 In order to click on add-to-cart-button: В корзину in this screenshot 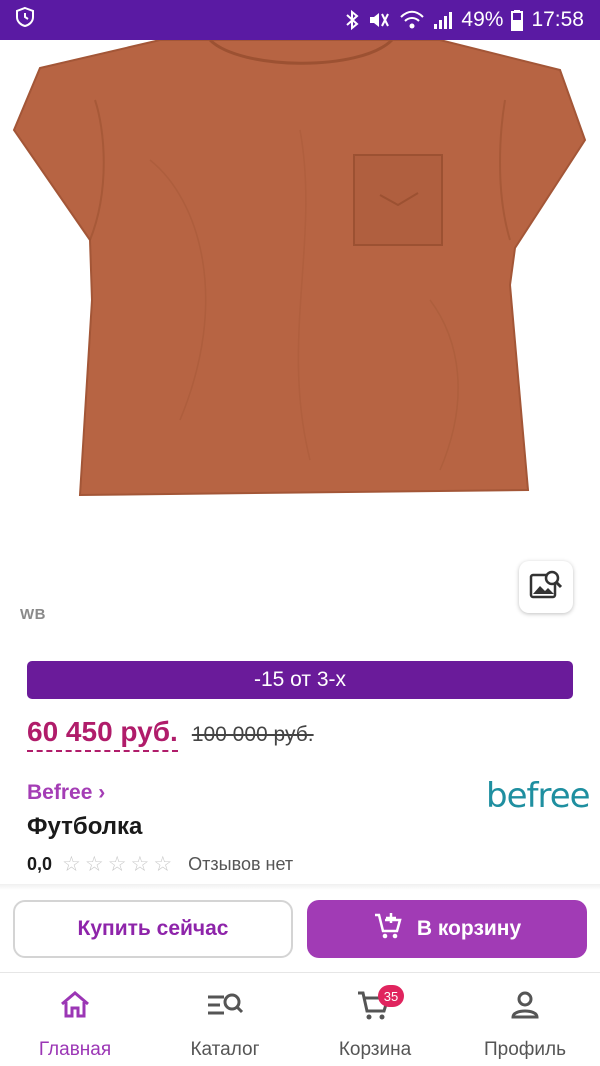, I will do `click(447, 929)`.